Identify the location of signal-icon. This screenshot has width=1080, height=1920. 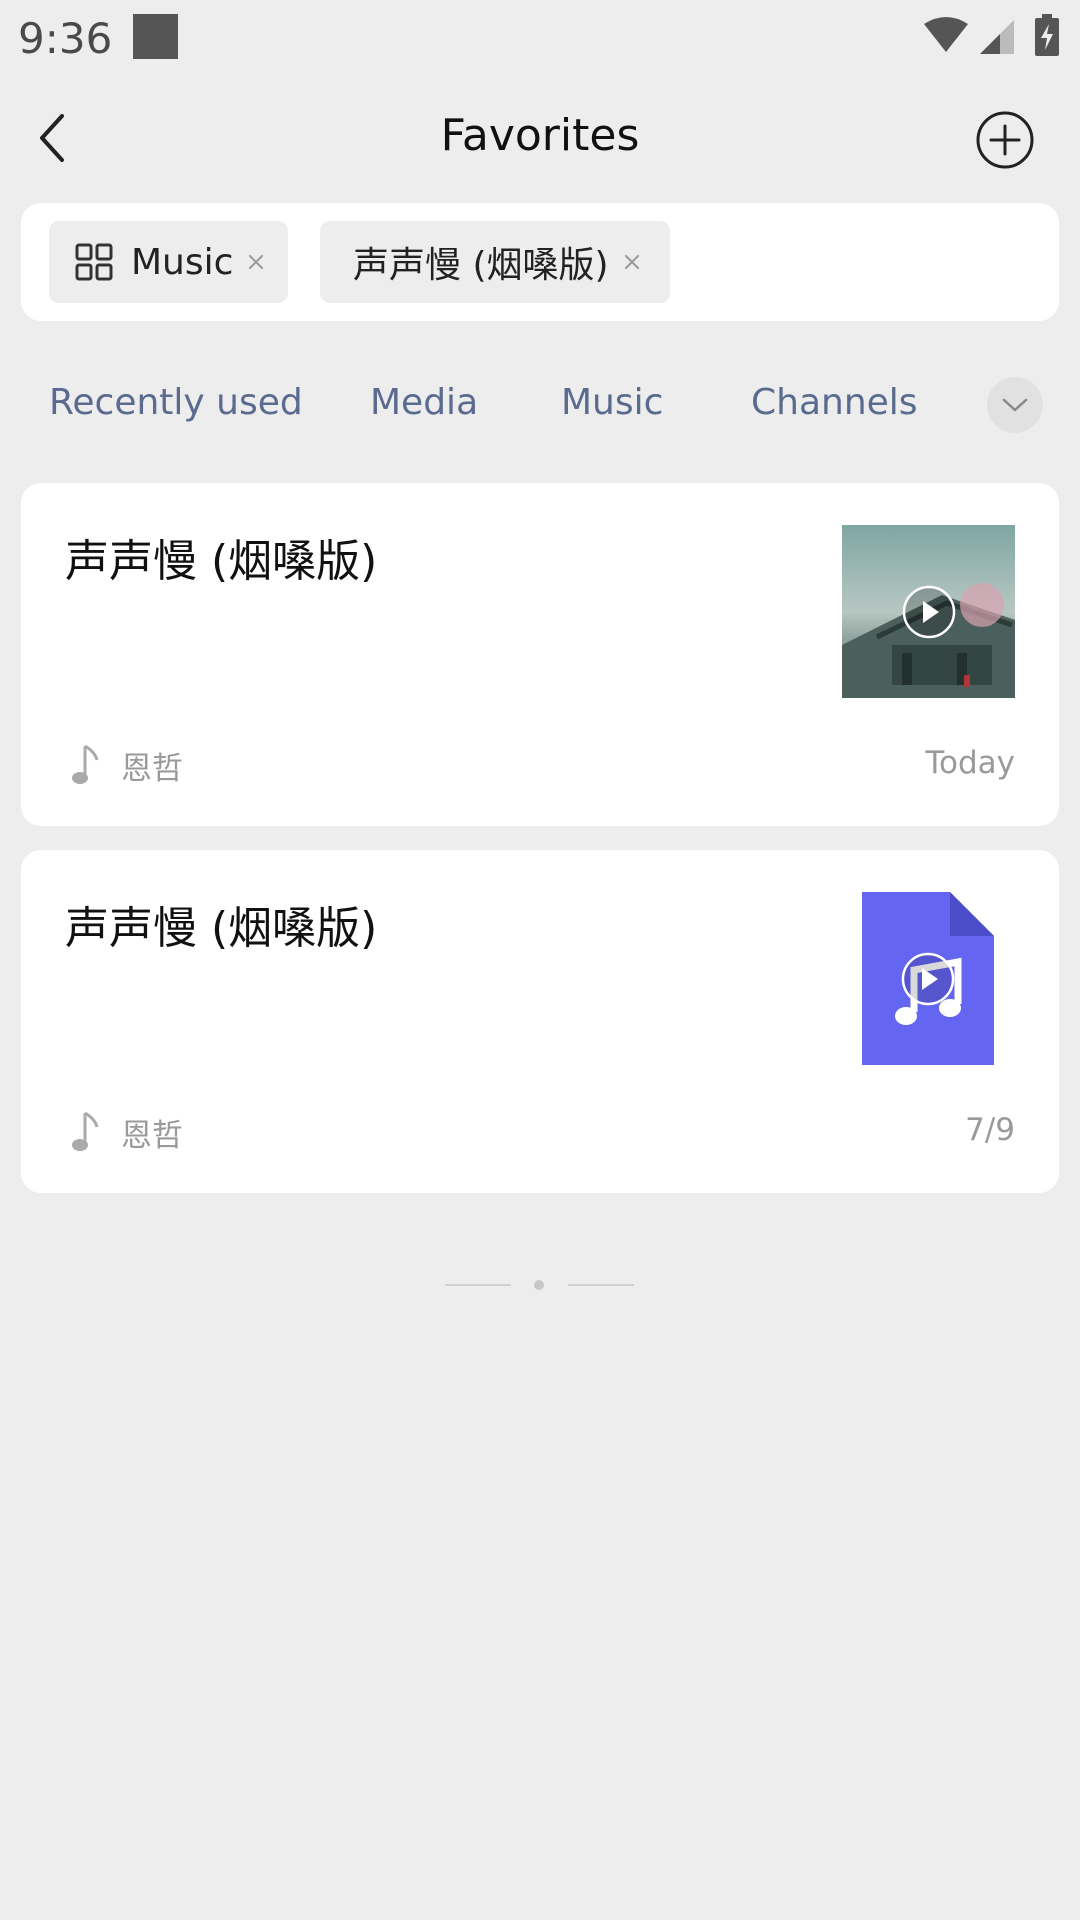
(997, 37).